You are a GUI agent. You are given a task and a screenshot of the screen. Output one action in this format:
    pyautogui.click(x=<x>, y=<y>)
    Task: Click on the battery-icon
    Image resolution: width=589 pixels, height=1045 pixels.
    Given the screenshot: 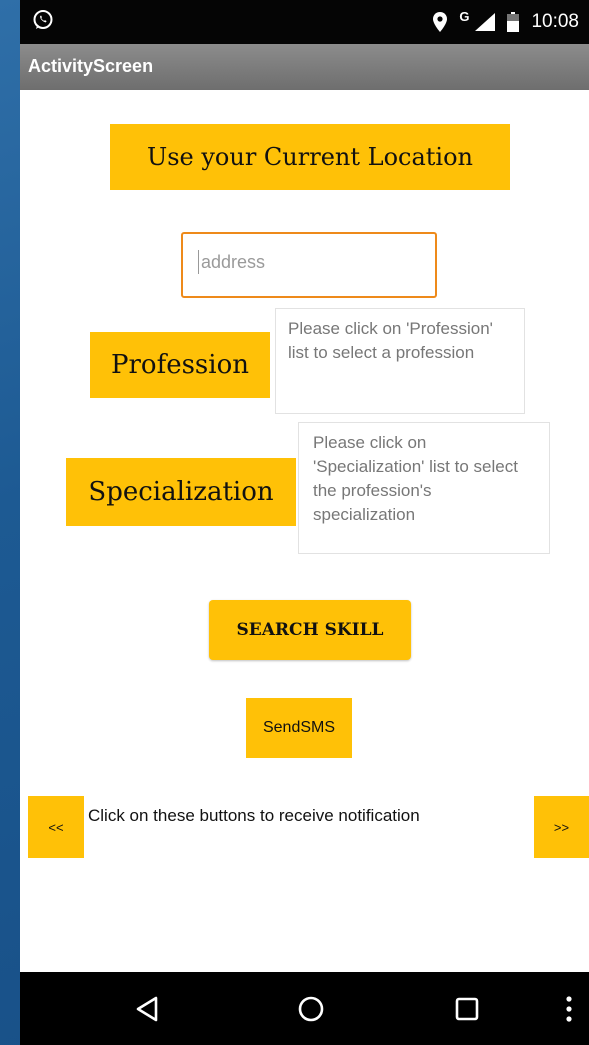 What is the action you would take?
    pyautogui.click(x=513, y=22)
    